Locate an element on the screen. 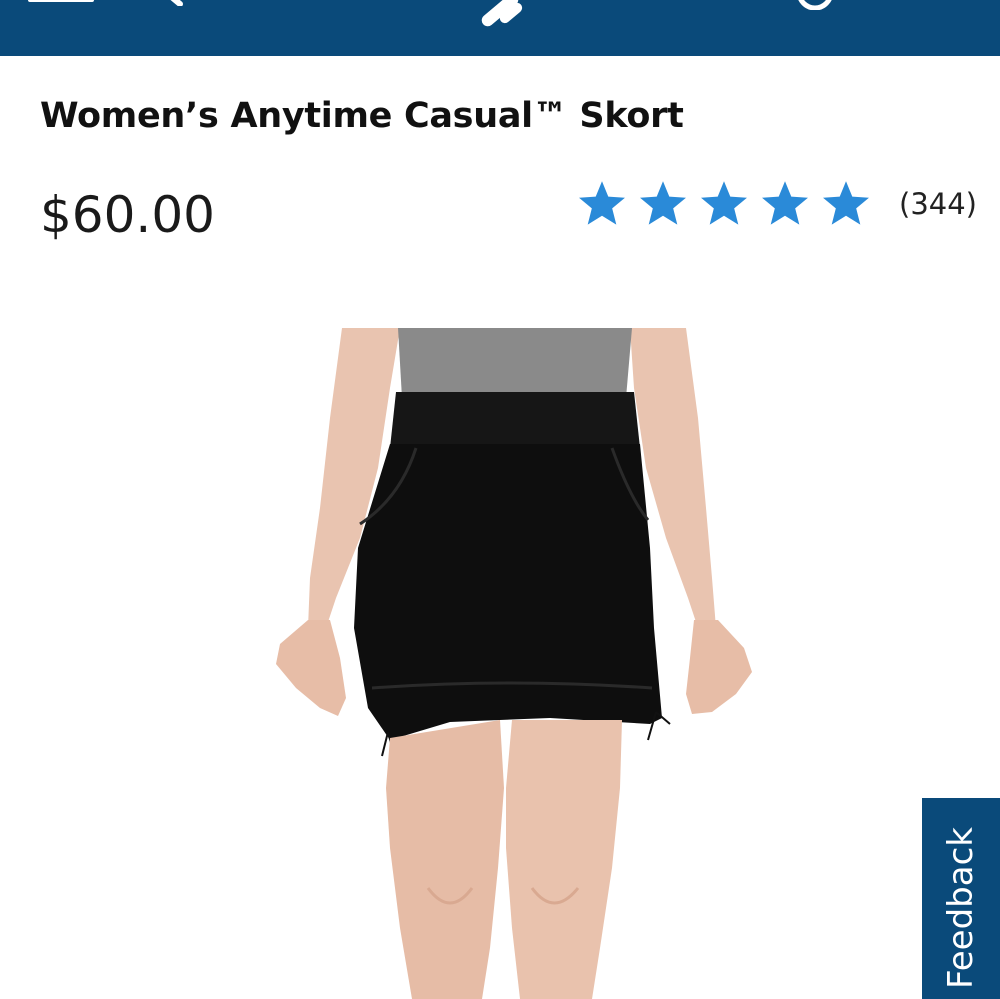 This screenshot has height=999, width=1000. feedback-tab: Feedback is located at coordinates (961, 898).